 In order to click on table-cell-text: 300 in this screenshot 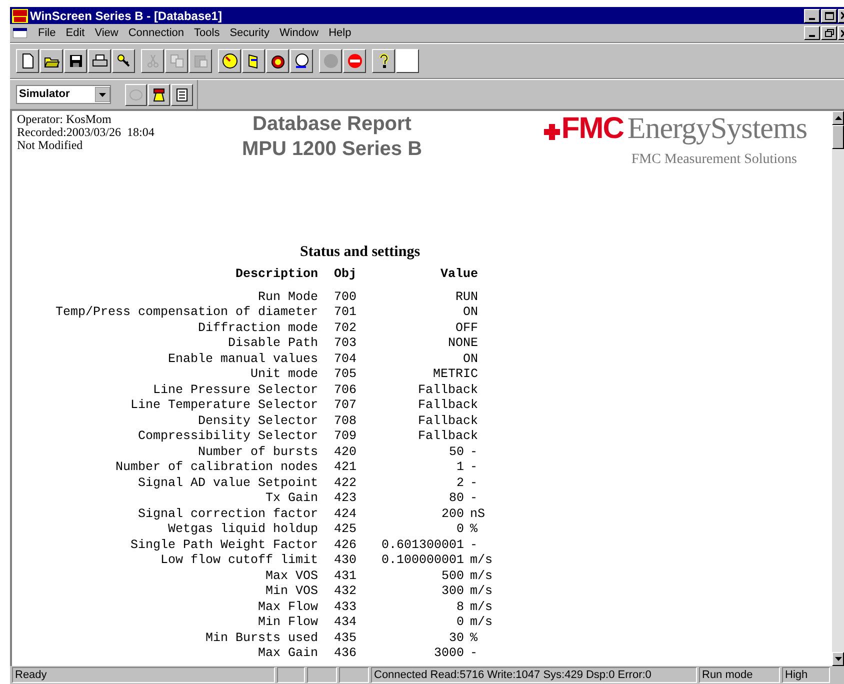, I will do `click(452, 592)`.